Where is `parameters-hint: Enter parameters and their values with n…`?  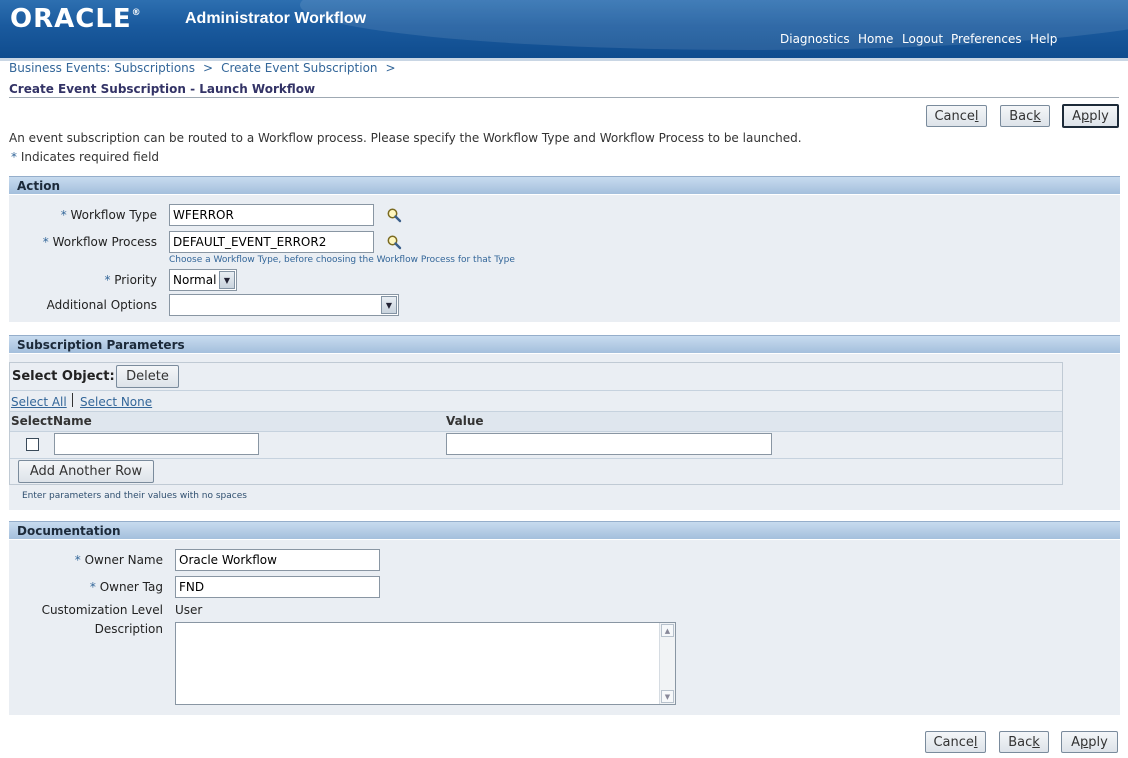
parameters-hint: Enter parameters and their values with n… is located at coordinates (134, 496).